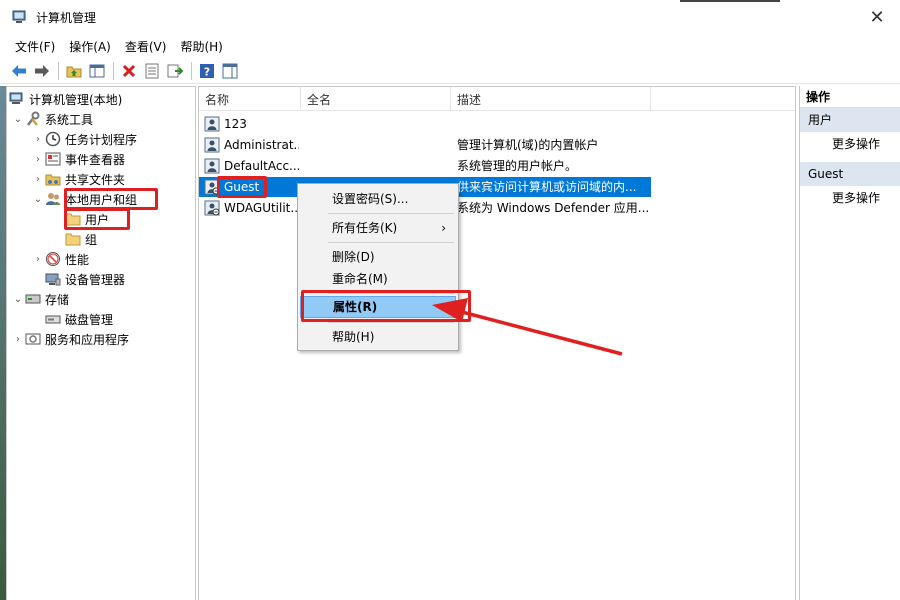 This screenshot has height=600, width=900. What do you see at coordinates (53, 179) in the screenshot?
I see `shared-folder-icon` at bounding box center [53, 179].